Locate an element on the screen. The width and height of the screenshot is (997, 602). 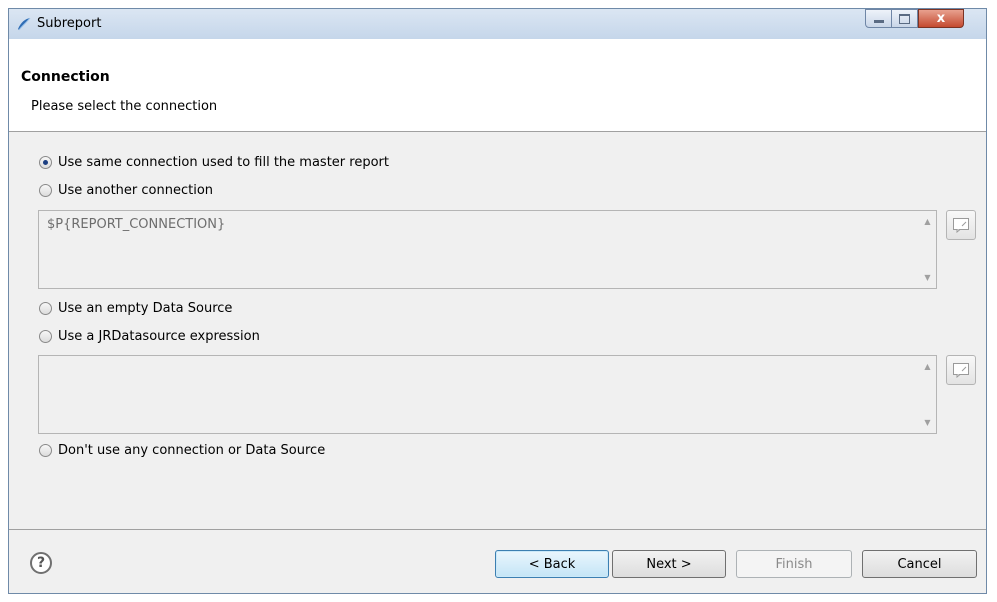
maximize-icon is located at coordinates (904, 18).